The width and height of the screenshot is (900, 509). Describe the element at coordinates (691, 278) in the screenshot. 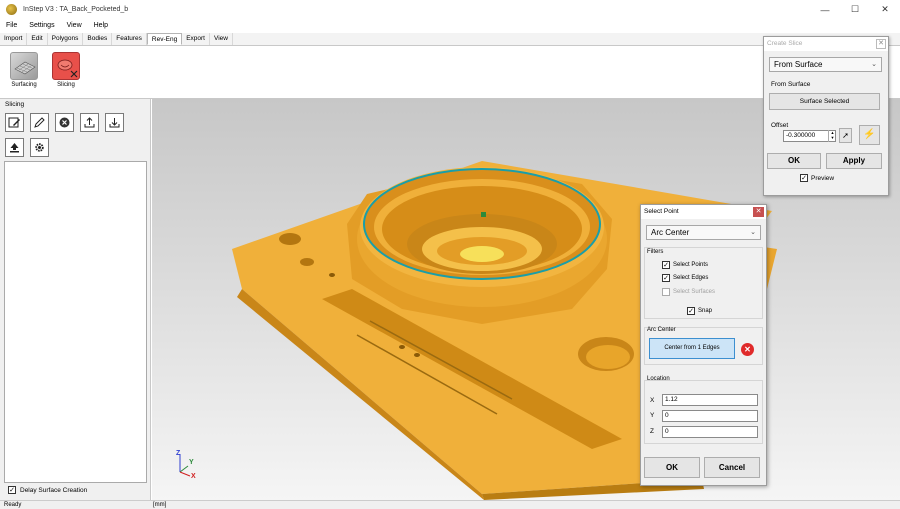

I see `select-edges-label: Select Edges` at that location.